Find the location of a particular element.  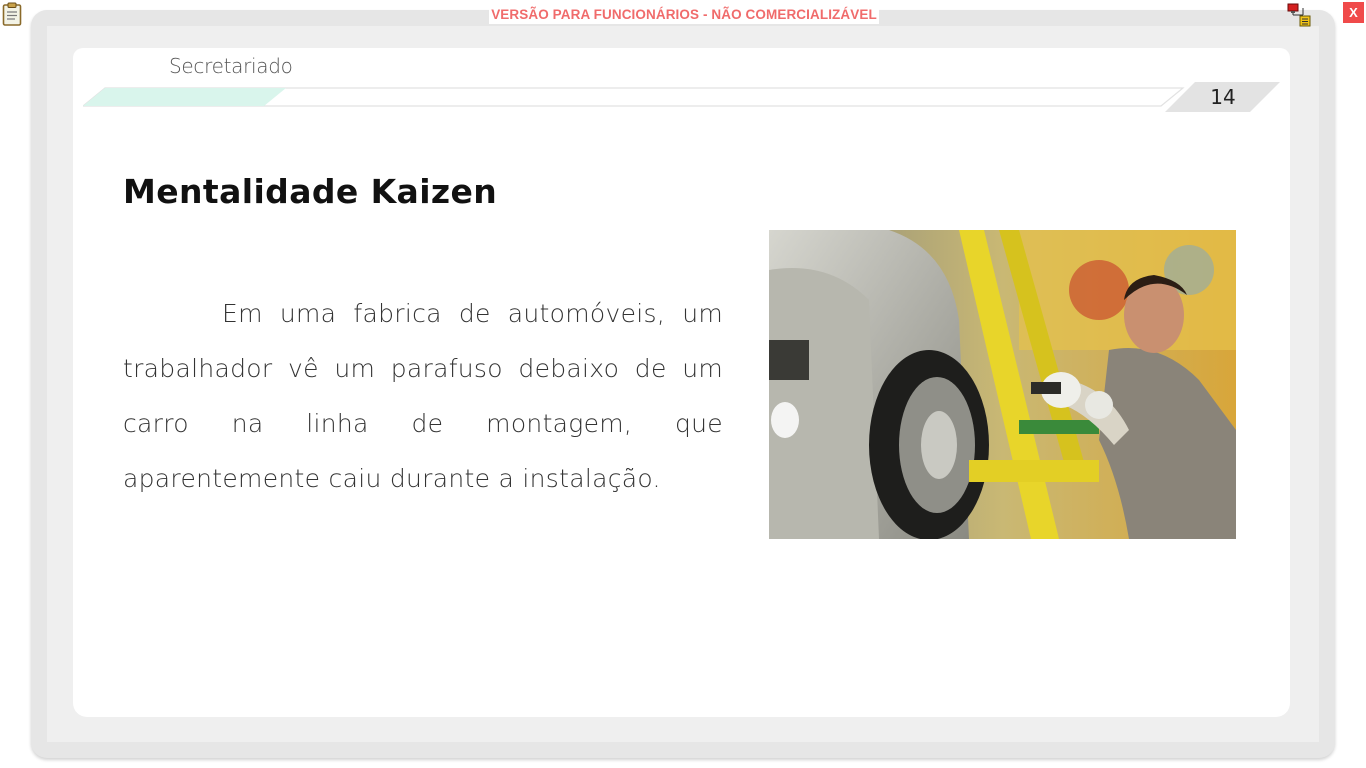

clipboard-icon is located at coordinates (12, 14).